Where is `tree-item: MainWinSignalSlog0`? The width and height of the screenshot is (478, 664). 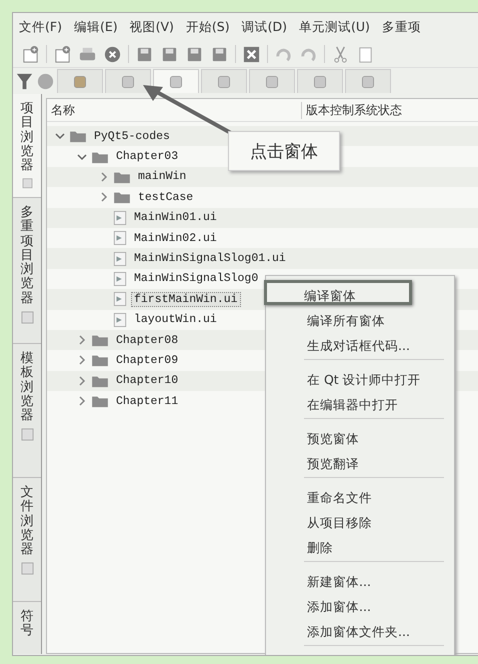 tree-item: MainWinSignalSlog0 is located at coordinates (196, 278).